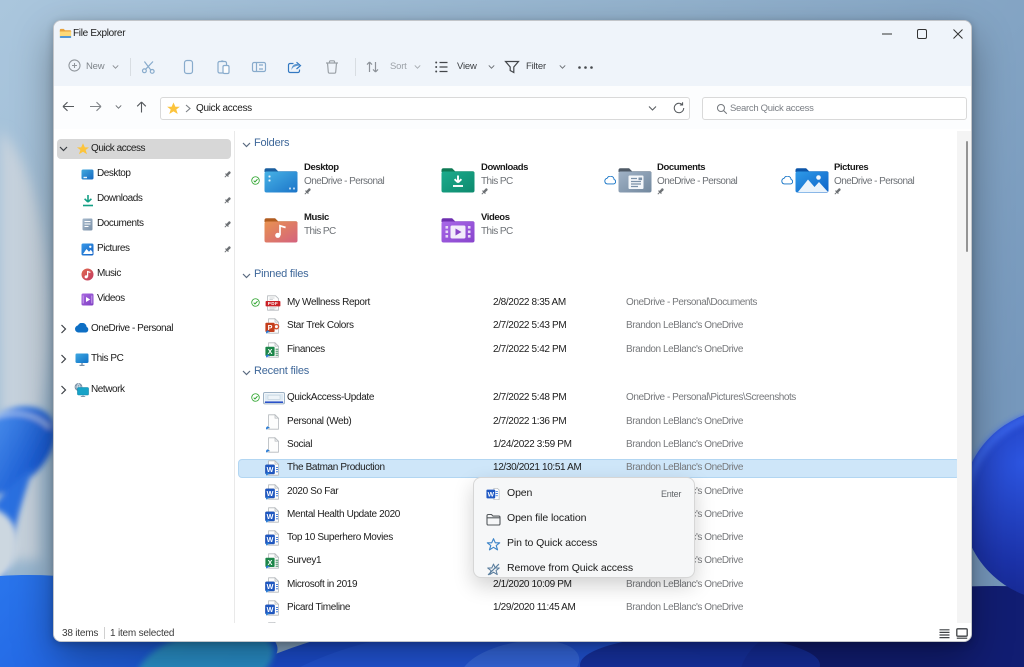 The image size is (1024, 667). What do you see at coordinates (273, 303) in the screenshot?
I see `svg-text: PDF` at bounding box center [273, 303].